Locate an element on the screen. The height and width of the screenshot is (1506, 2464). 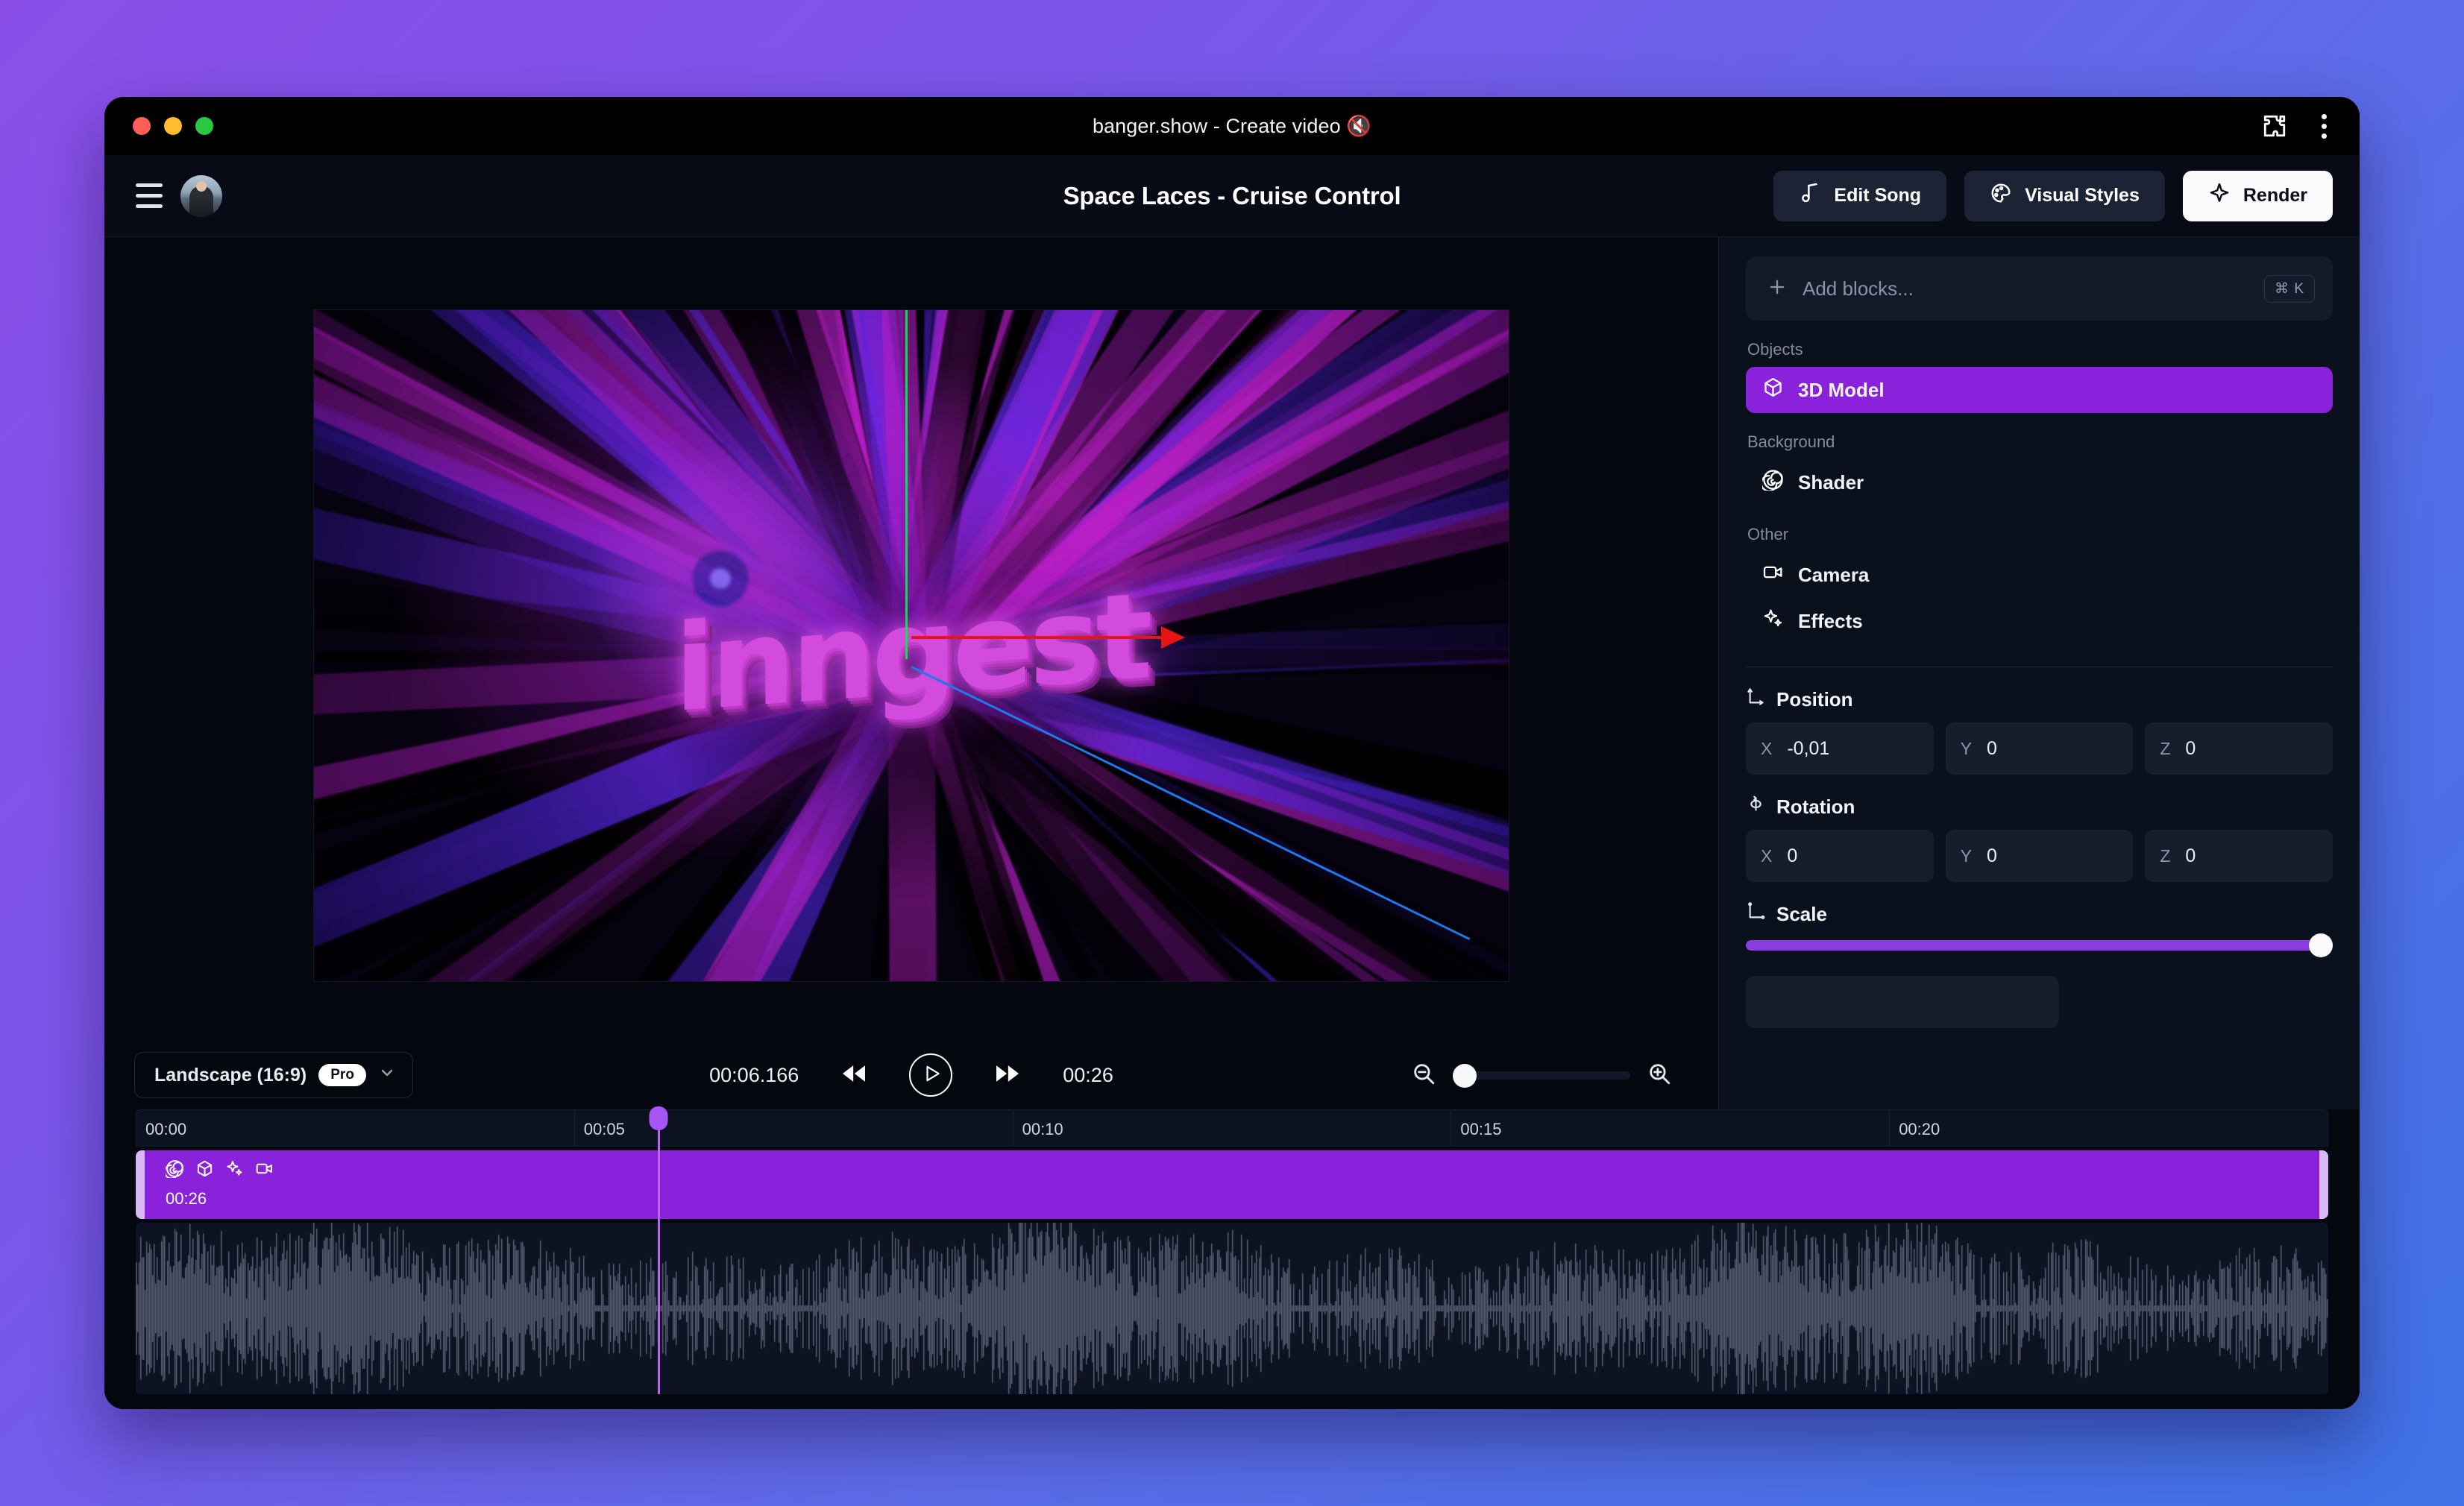
timeline-clip: 00:26 is located at coordinates (1232, 1184).